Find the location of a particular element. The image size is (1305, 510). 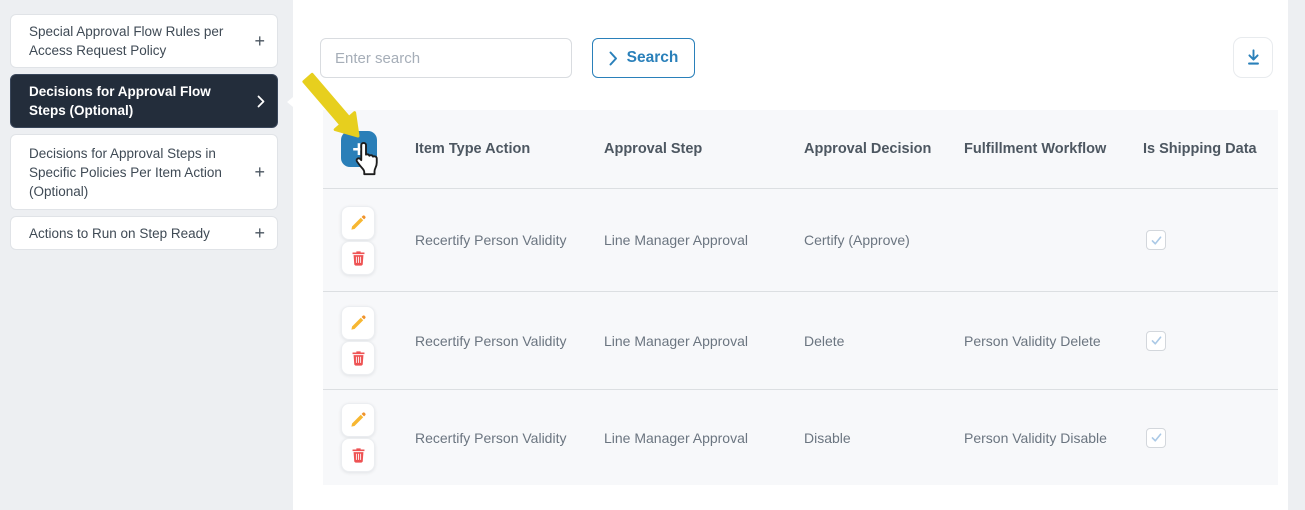

plus-icon: + is located at coordinates (359, 149).